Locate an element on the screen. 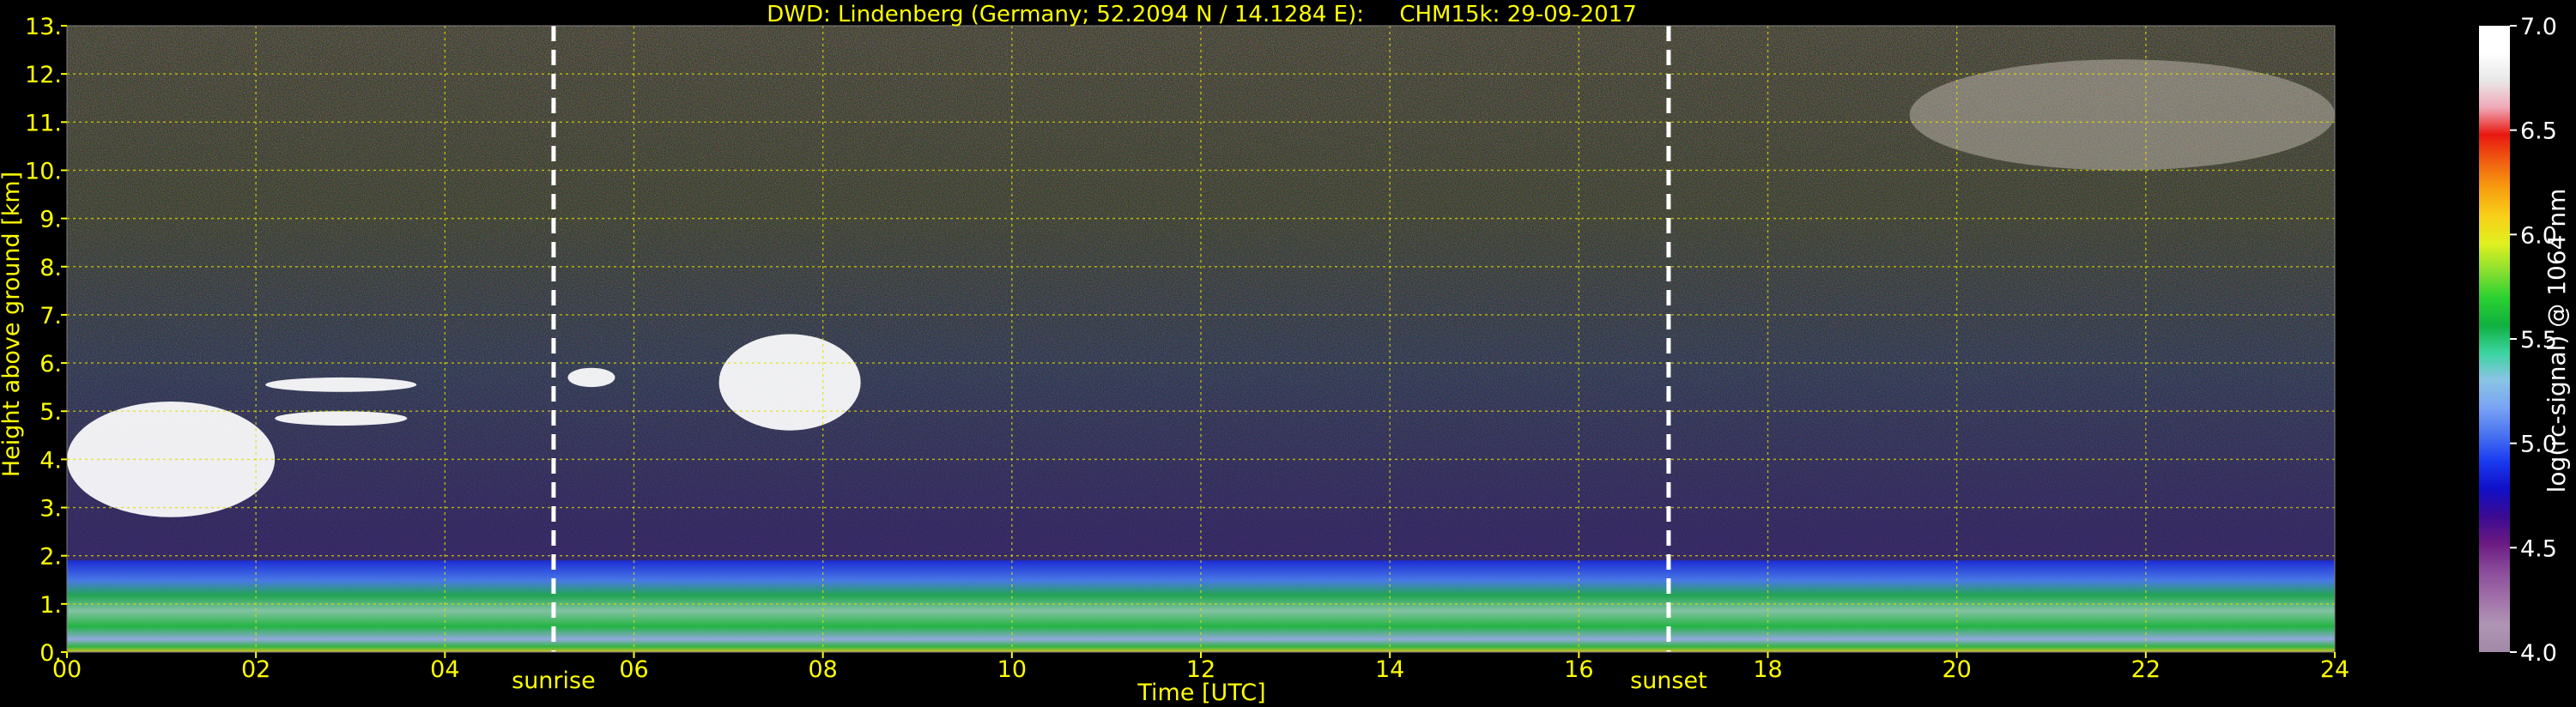  x-tick-label: 08 is located at coordinates (822, 670).